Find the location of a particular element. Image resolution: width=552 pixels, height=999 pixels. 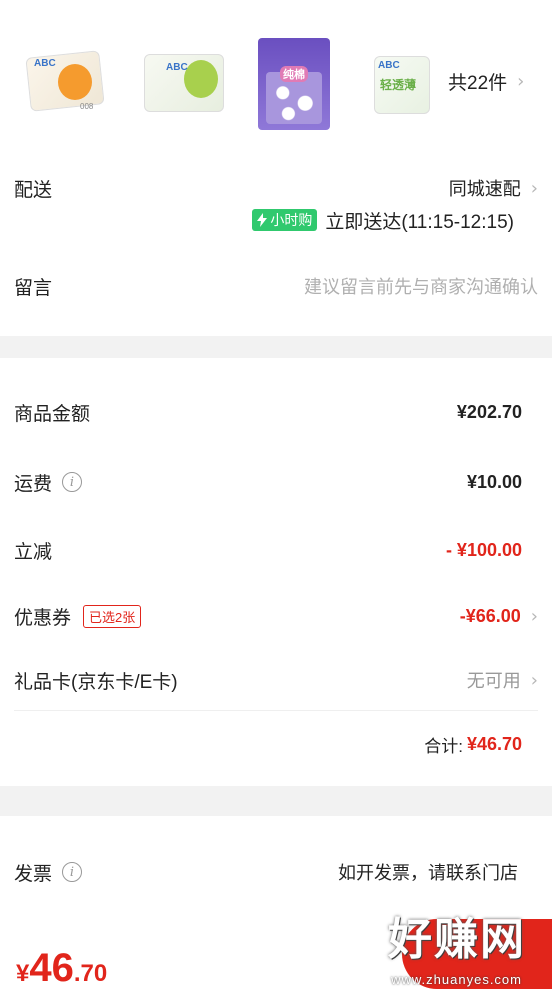

coupon-label: 优惠券 is located at coordinates (43, 618).